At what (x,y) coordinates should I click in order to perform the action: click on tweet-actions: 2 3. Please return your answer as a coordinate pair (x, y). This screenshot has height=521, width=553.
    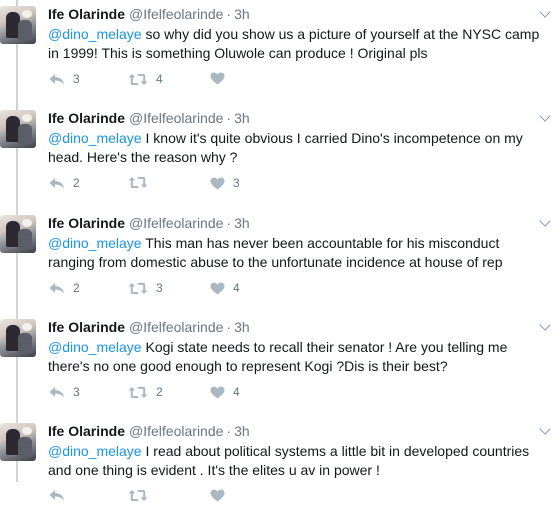
    Looking at the image, I should click on (198, 186).